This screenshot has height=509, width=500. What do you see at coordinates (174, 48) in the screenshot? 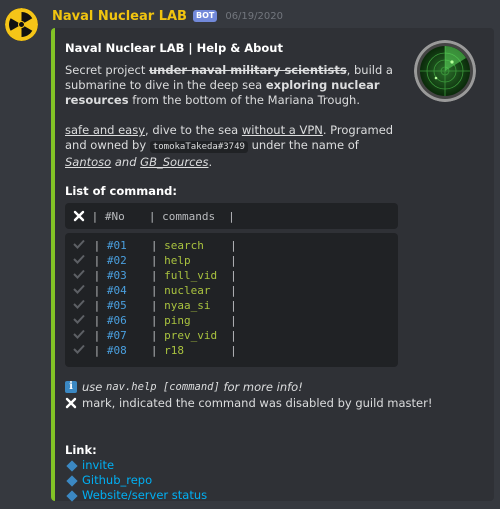
I see `embed-title: Naval Nuclear LAB | Help & About` at bounding box center [174, 48].